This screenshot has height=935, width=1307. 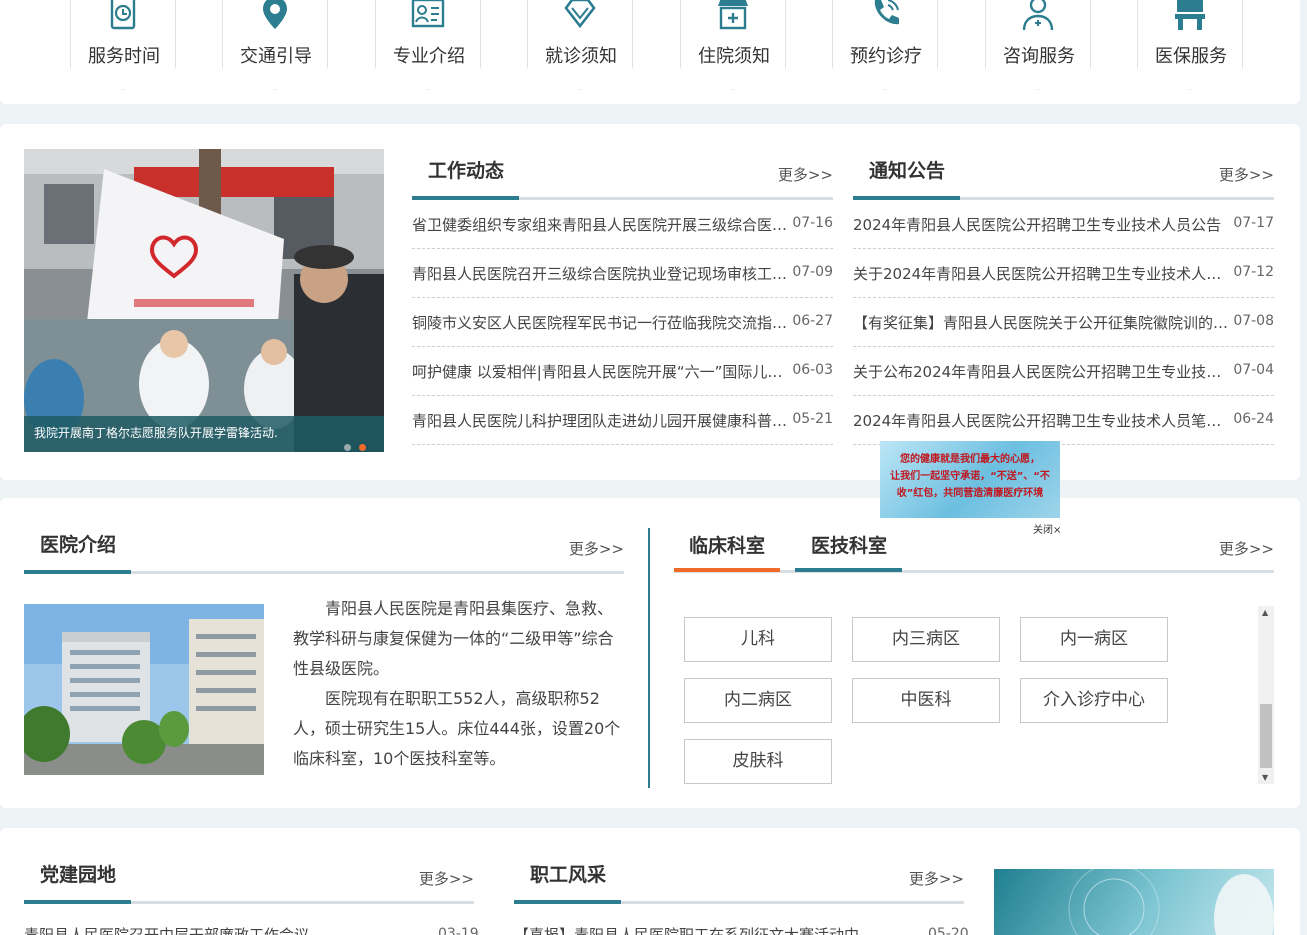 What do you see at coordinates (622, 174) in the screenshot?
I see `work-news-header: 工作动态 更多>>` at bounding box center [622, 174].